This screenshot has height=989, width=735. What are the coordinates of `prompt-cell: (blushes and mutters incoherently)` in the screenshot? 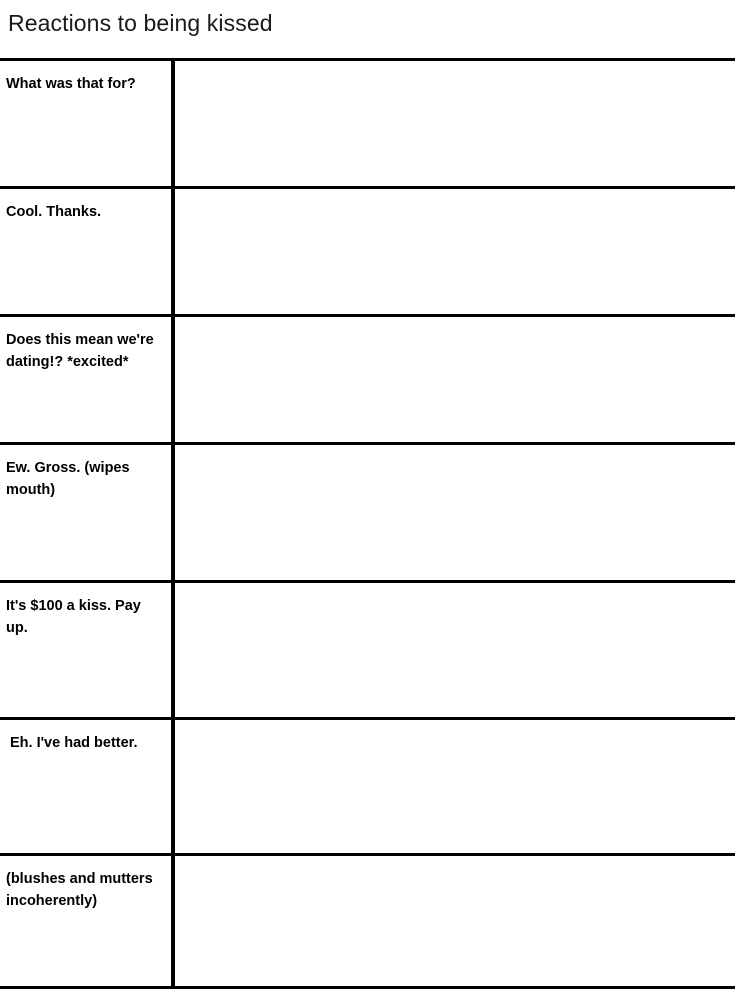 It's located at (87, 921).